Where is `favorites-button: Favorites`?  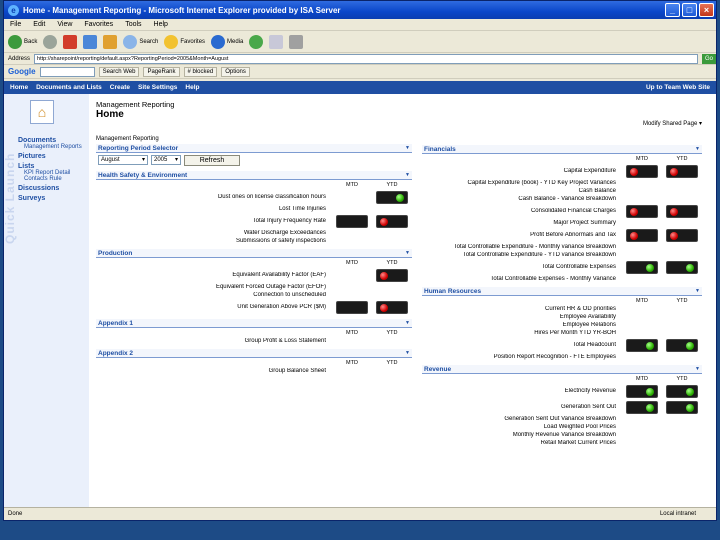
favorites-button: Favorites is located at coordinates (184, 41).